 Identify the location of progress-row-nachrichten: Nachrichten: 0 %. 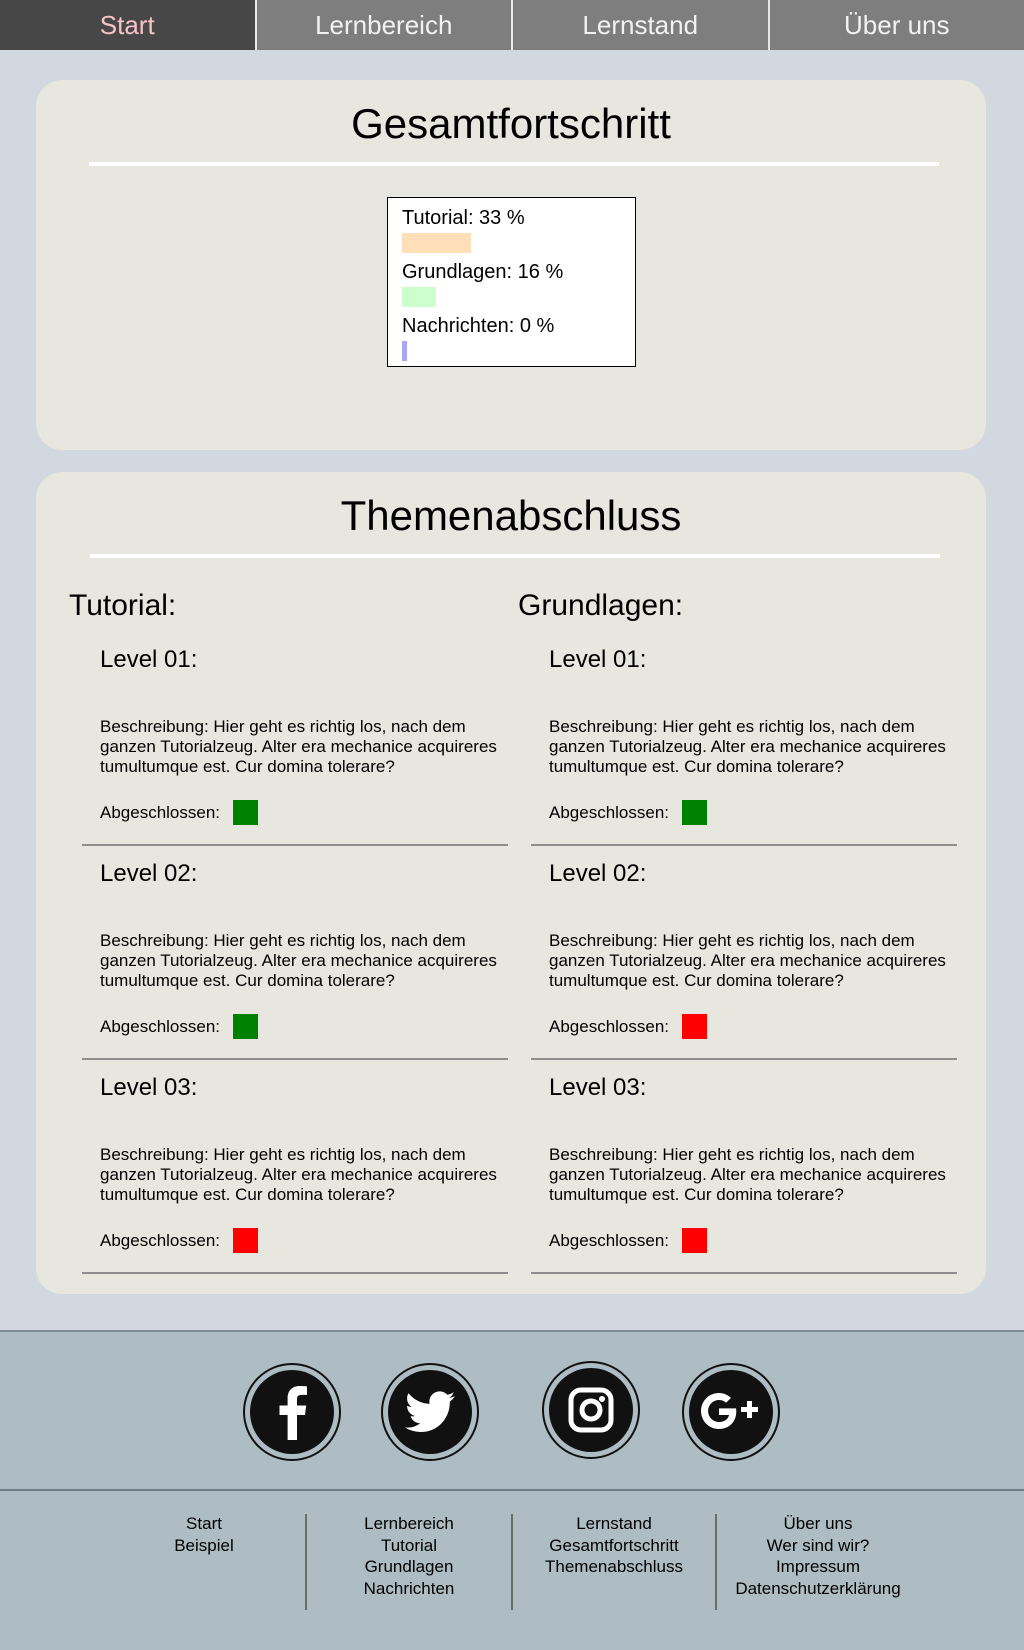
(511, 338).